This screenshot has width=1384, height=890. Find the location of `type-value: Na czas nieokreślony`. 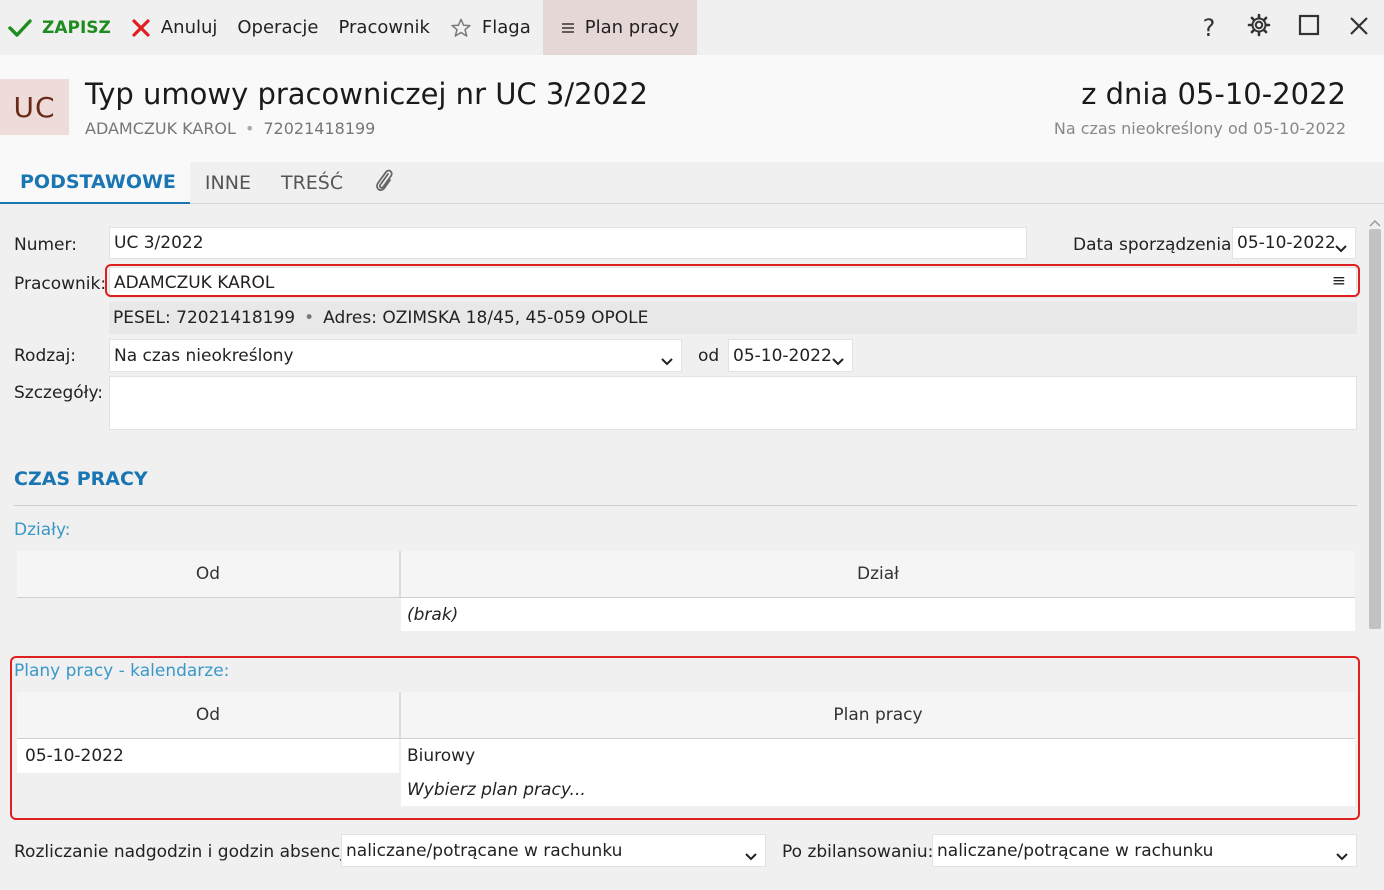

type-value: Na czas nieokreślony is located at coordinates (204, 355).